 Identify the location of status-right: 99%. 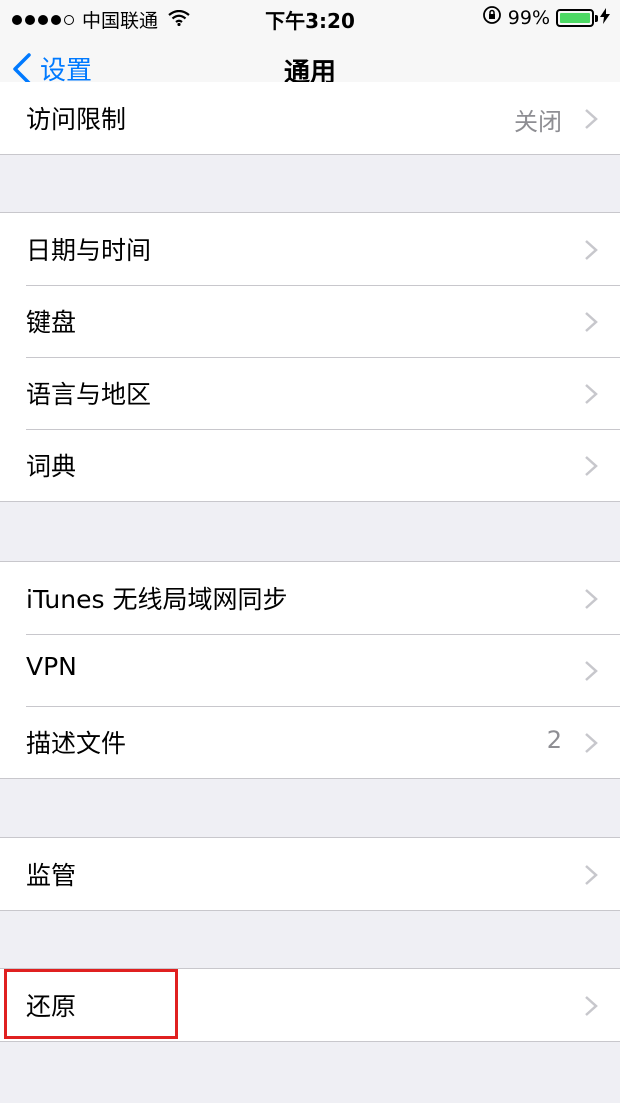
(546, 17).